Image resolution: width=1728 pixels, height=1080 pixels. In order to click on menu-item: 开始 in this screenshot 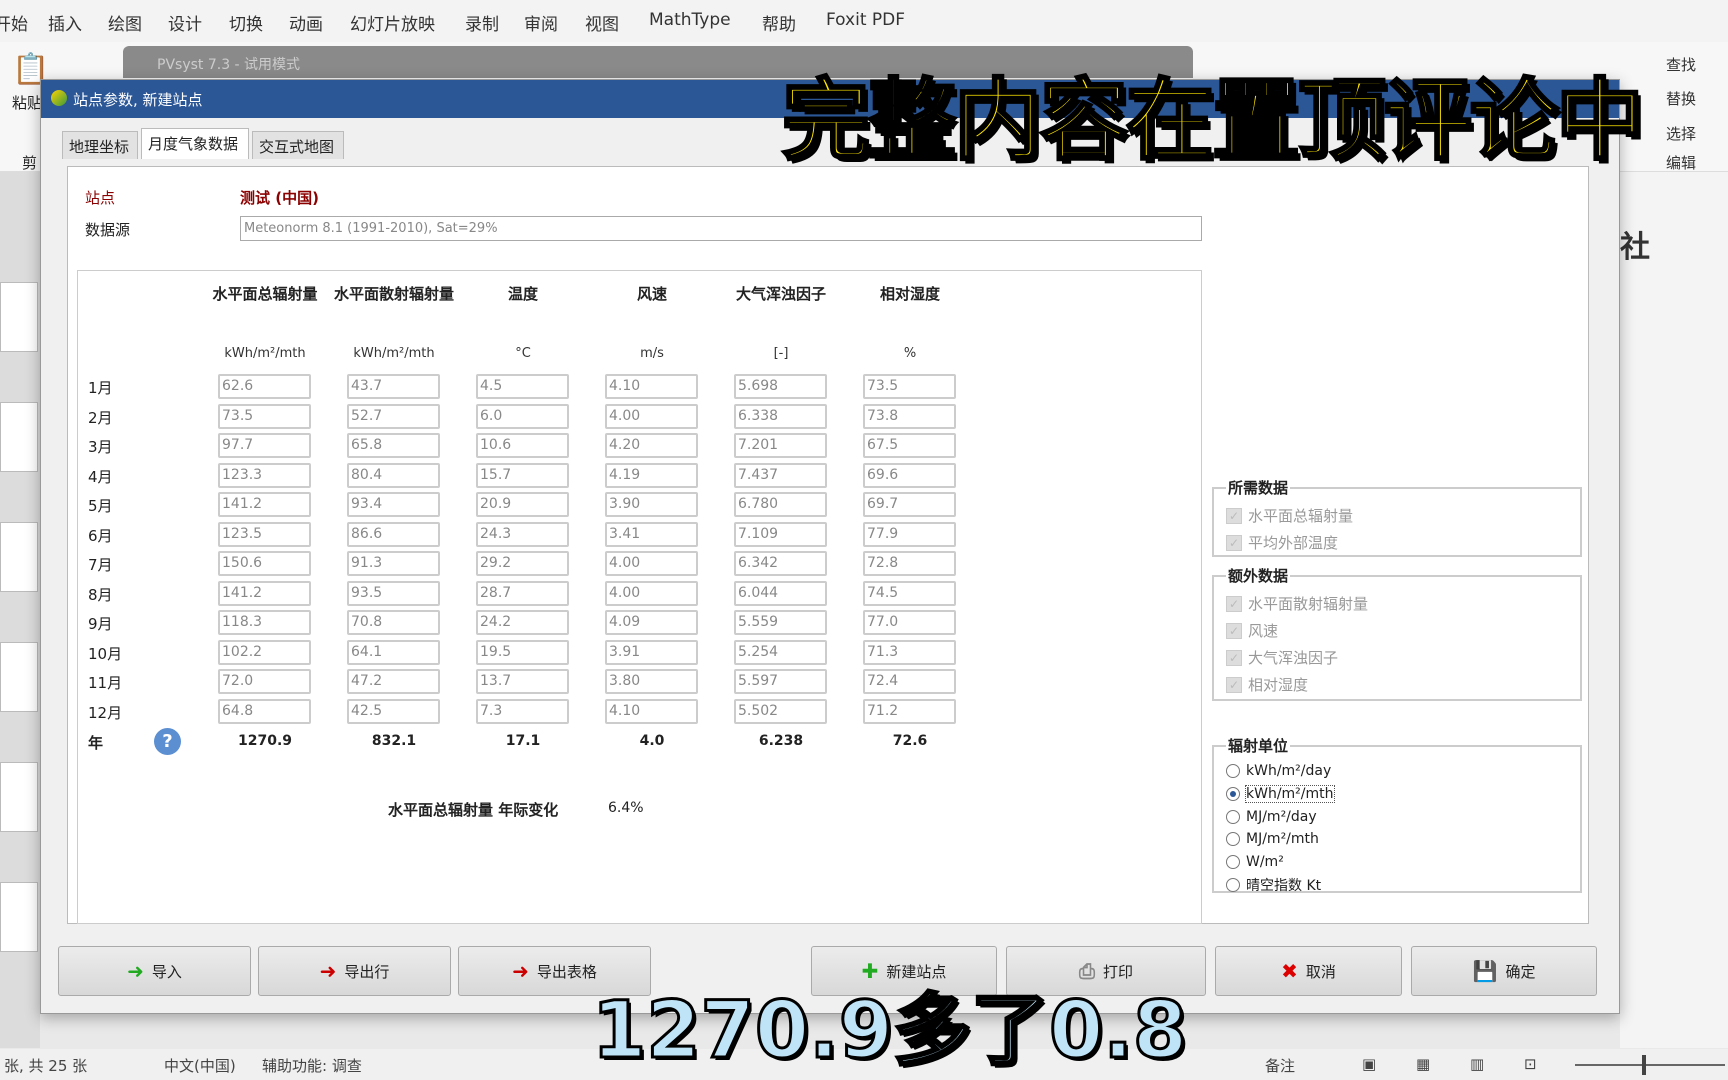, I will do `click(14, 22)`.